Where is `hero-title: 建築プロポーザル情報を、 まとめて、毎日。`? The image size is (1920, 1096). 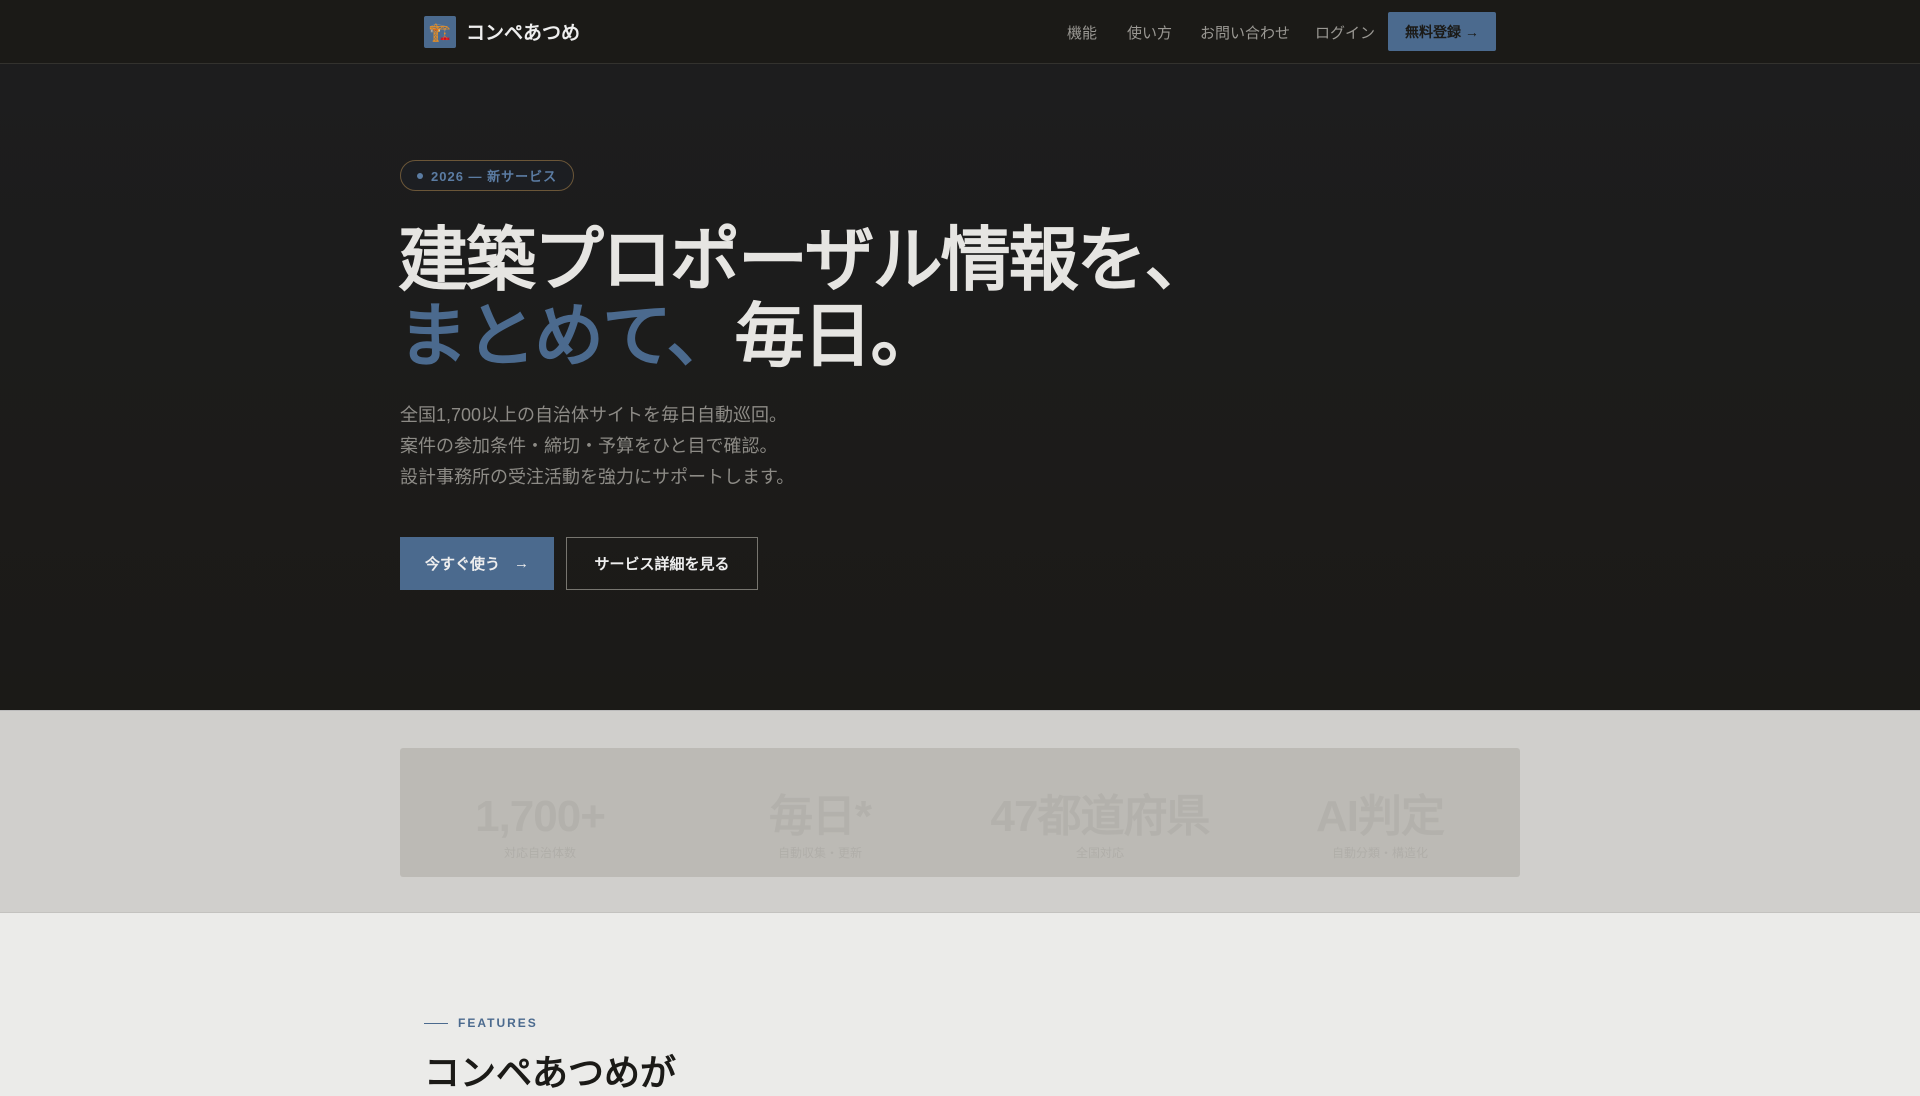 hero-title: 建築プロポーザル情報を、 まとめて、毎日。 is located at coordinates (806, 298).